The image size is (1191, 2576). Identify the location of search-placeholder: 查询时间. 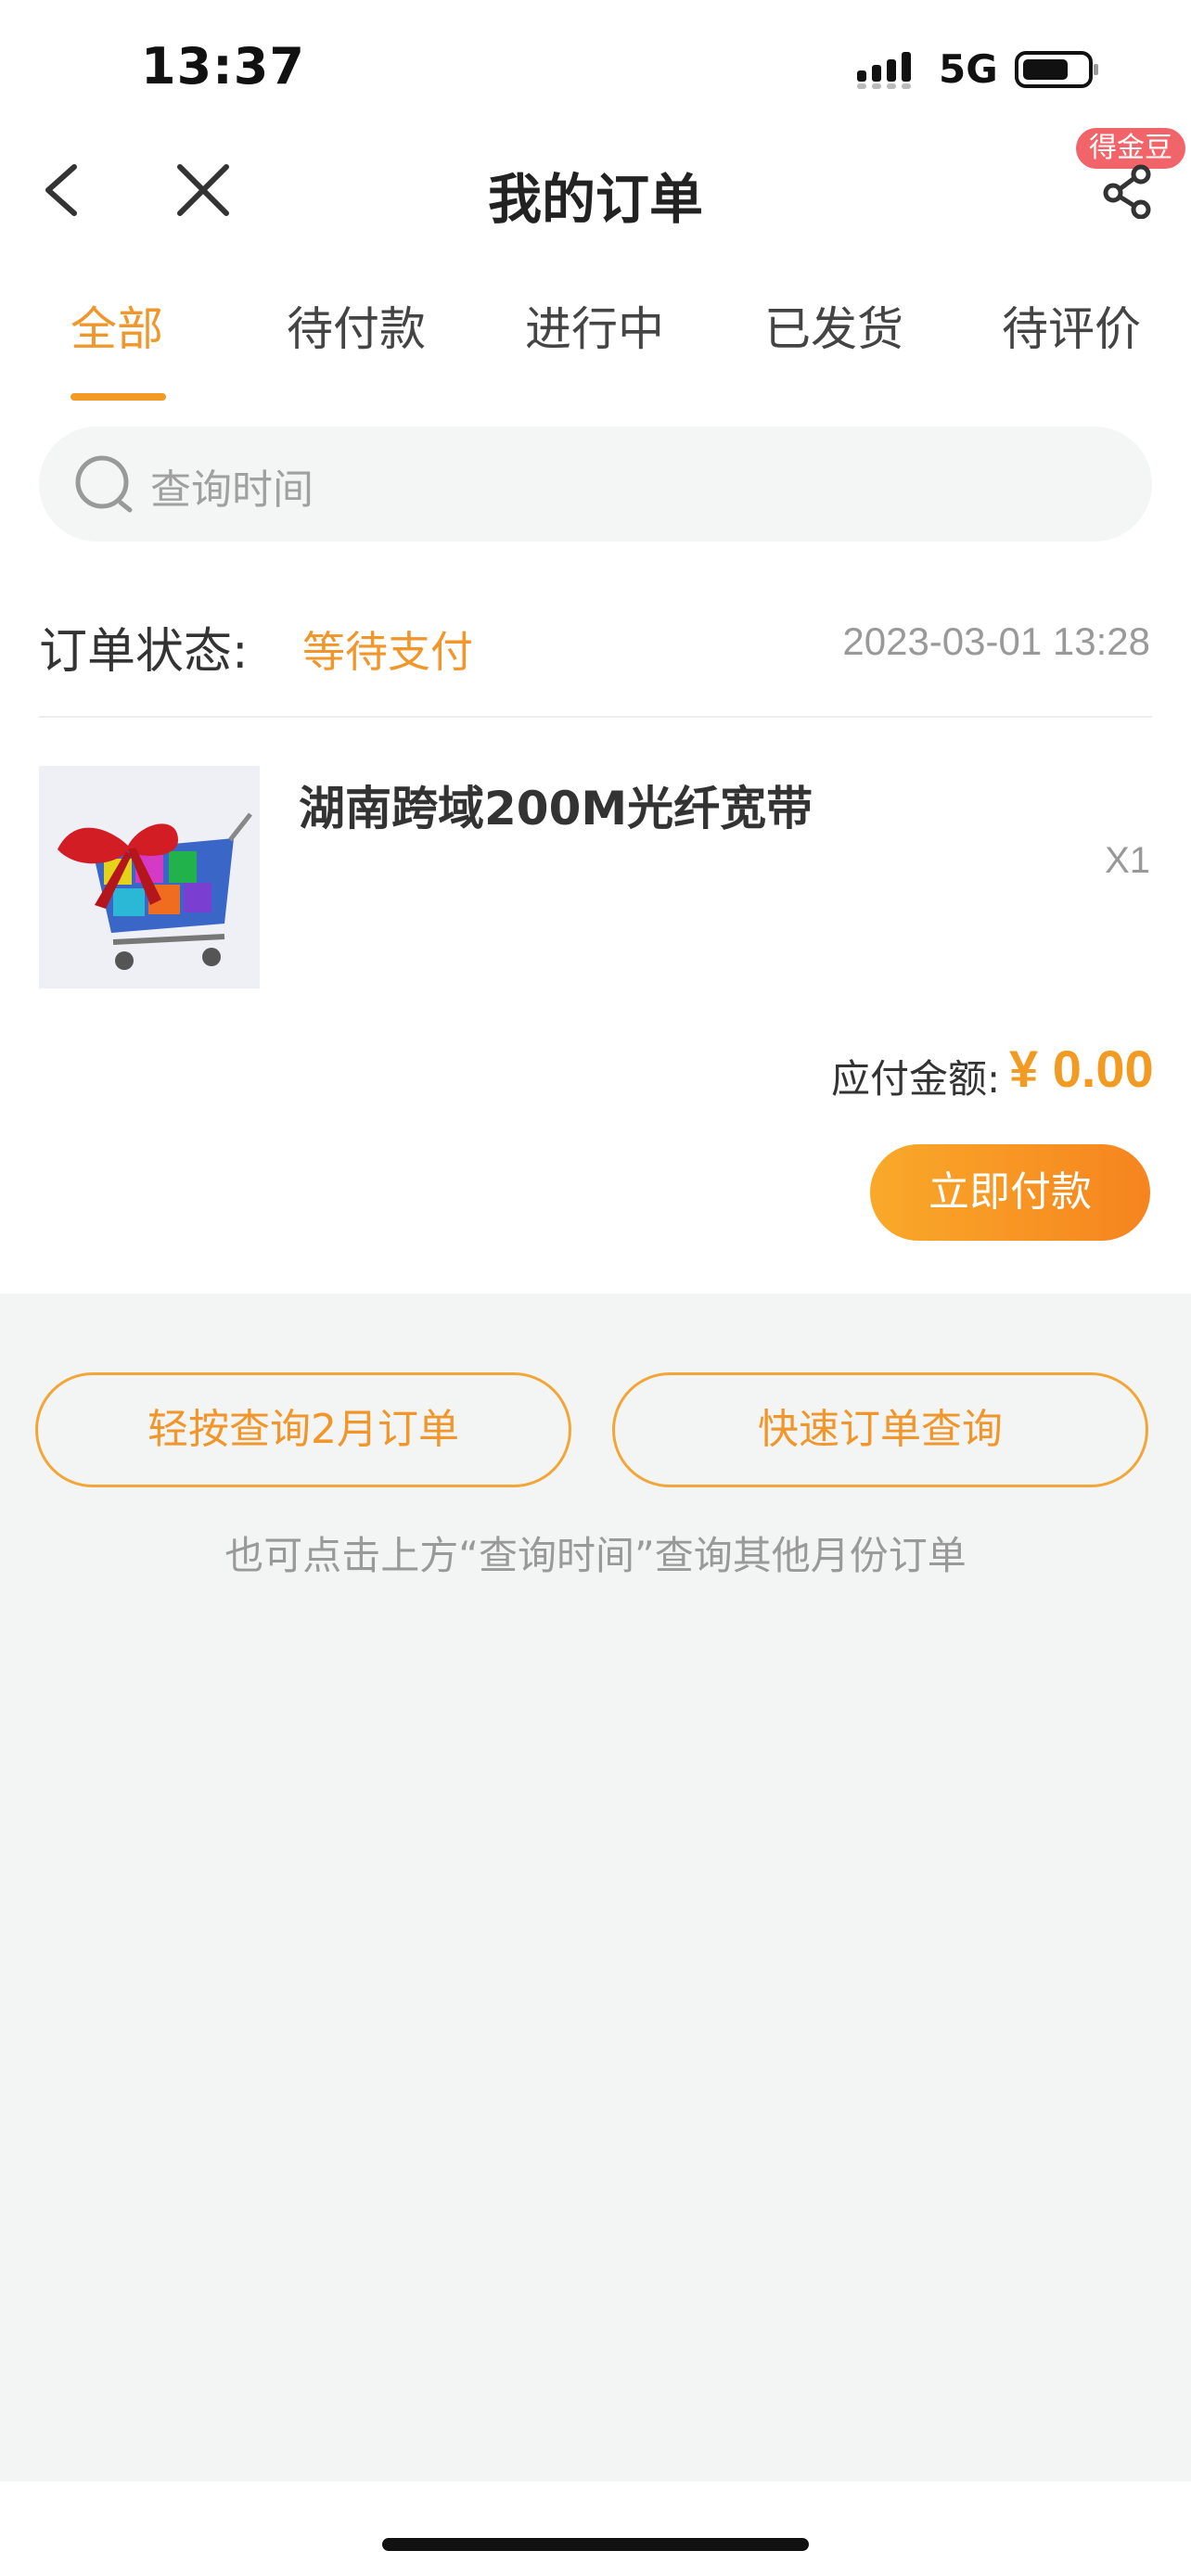
(232, 490).